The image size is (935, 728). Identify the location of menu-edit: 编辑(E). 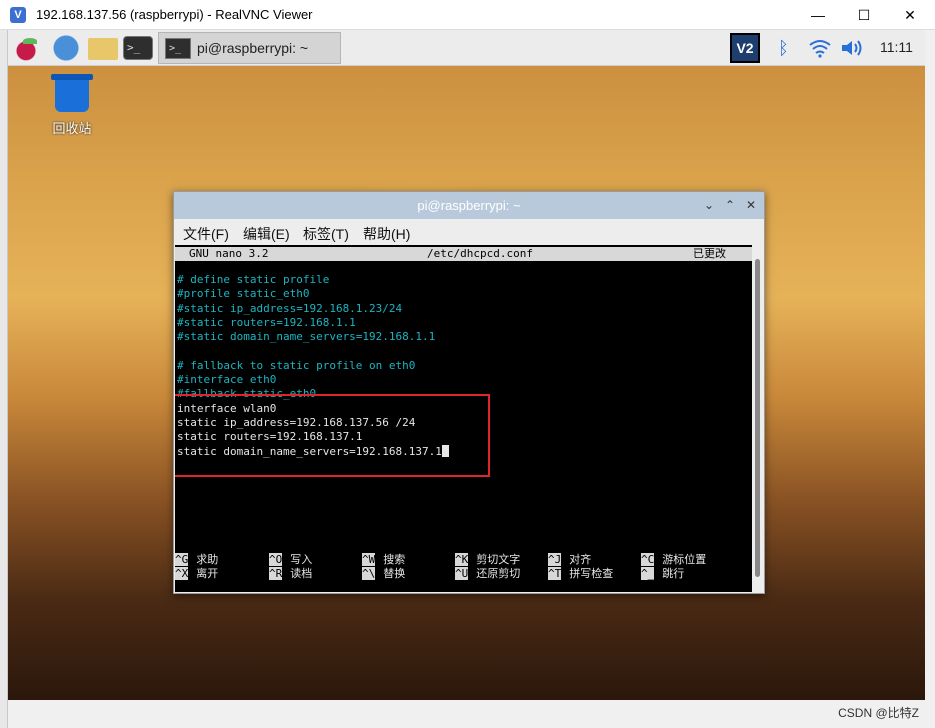
(266, 234).